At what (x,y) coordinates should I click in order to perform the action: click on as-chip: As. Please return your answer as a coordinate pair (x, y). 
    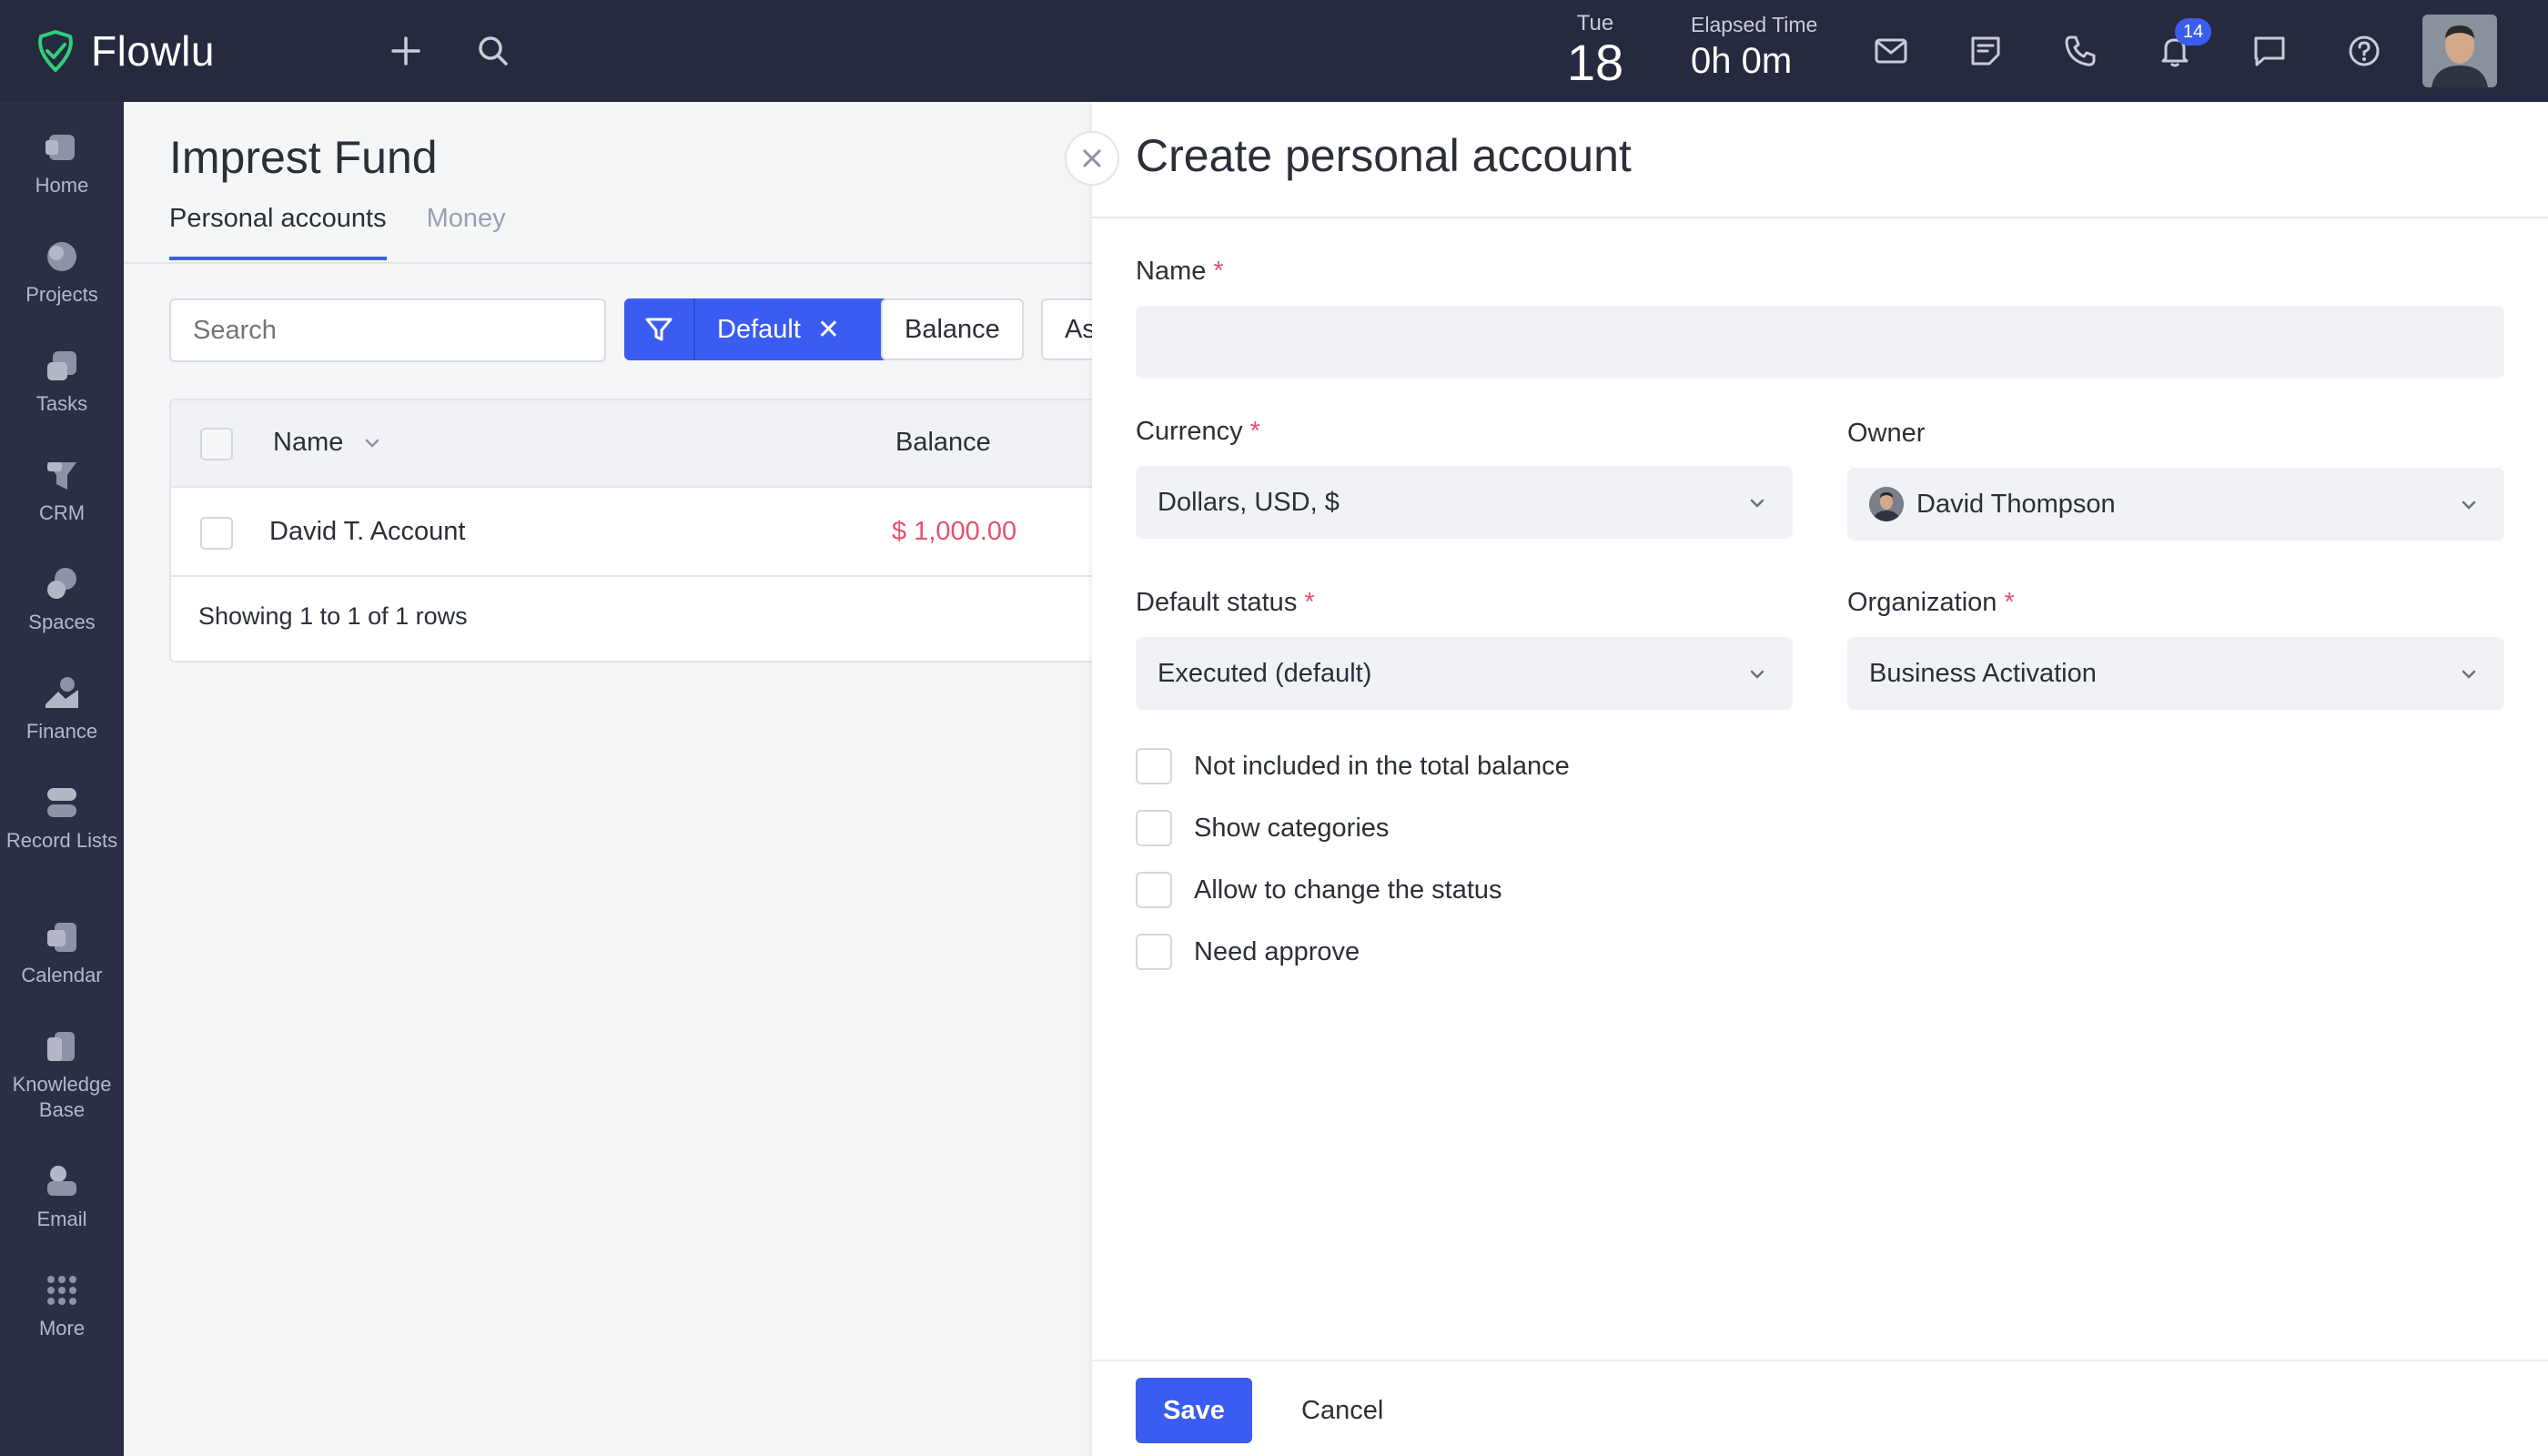
    Looking at the image, I should click on (1069, 329).